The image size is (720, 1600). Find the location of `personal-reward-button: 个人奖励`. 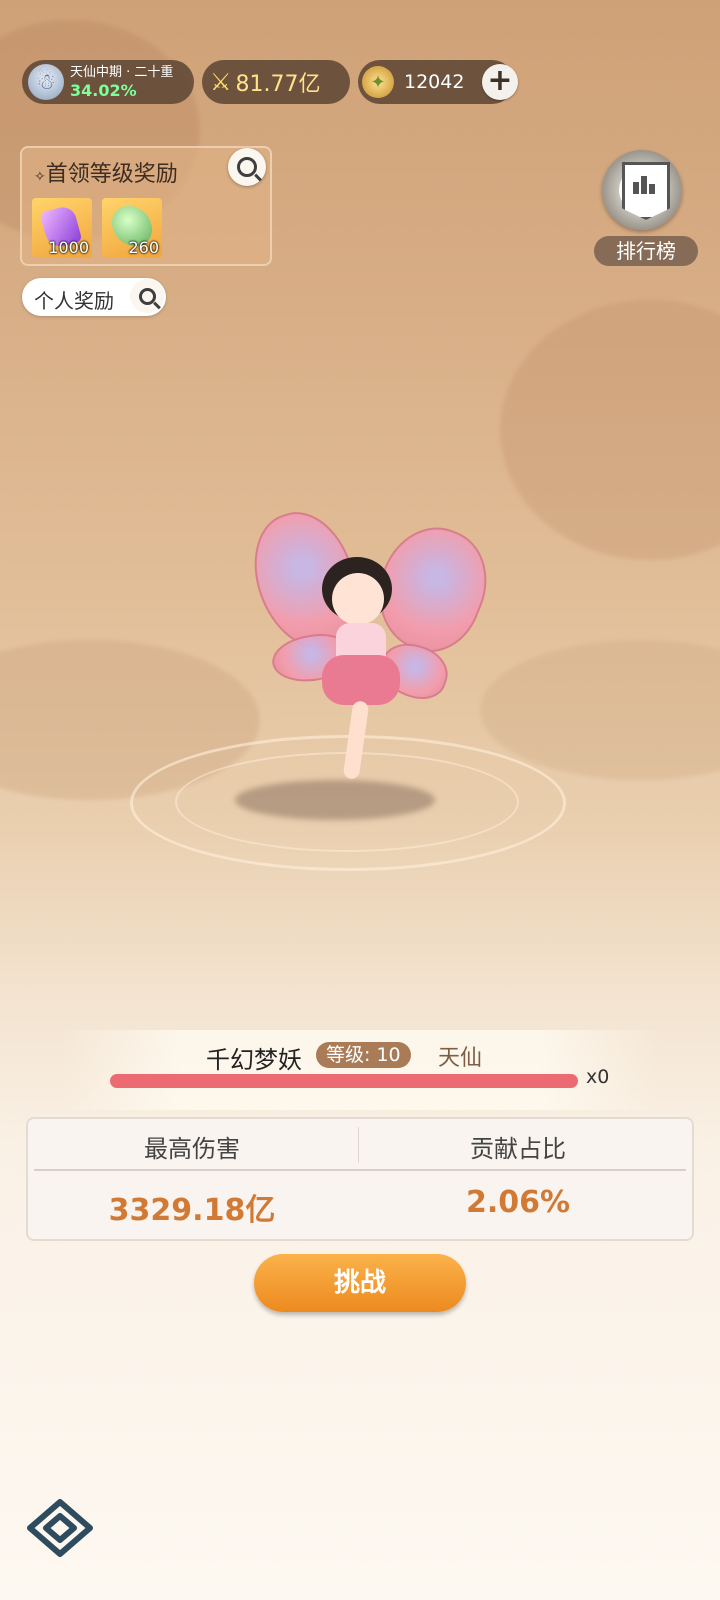

personal-reward-button: 个人奖励 is located at coordinates (94, 297).